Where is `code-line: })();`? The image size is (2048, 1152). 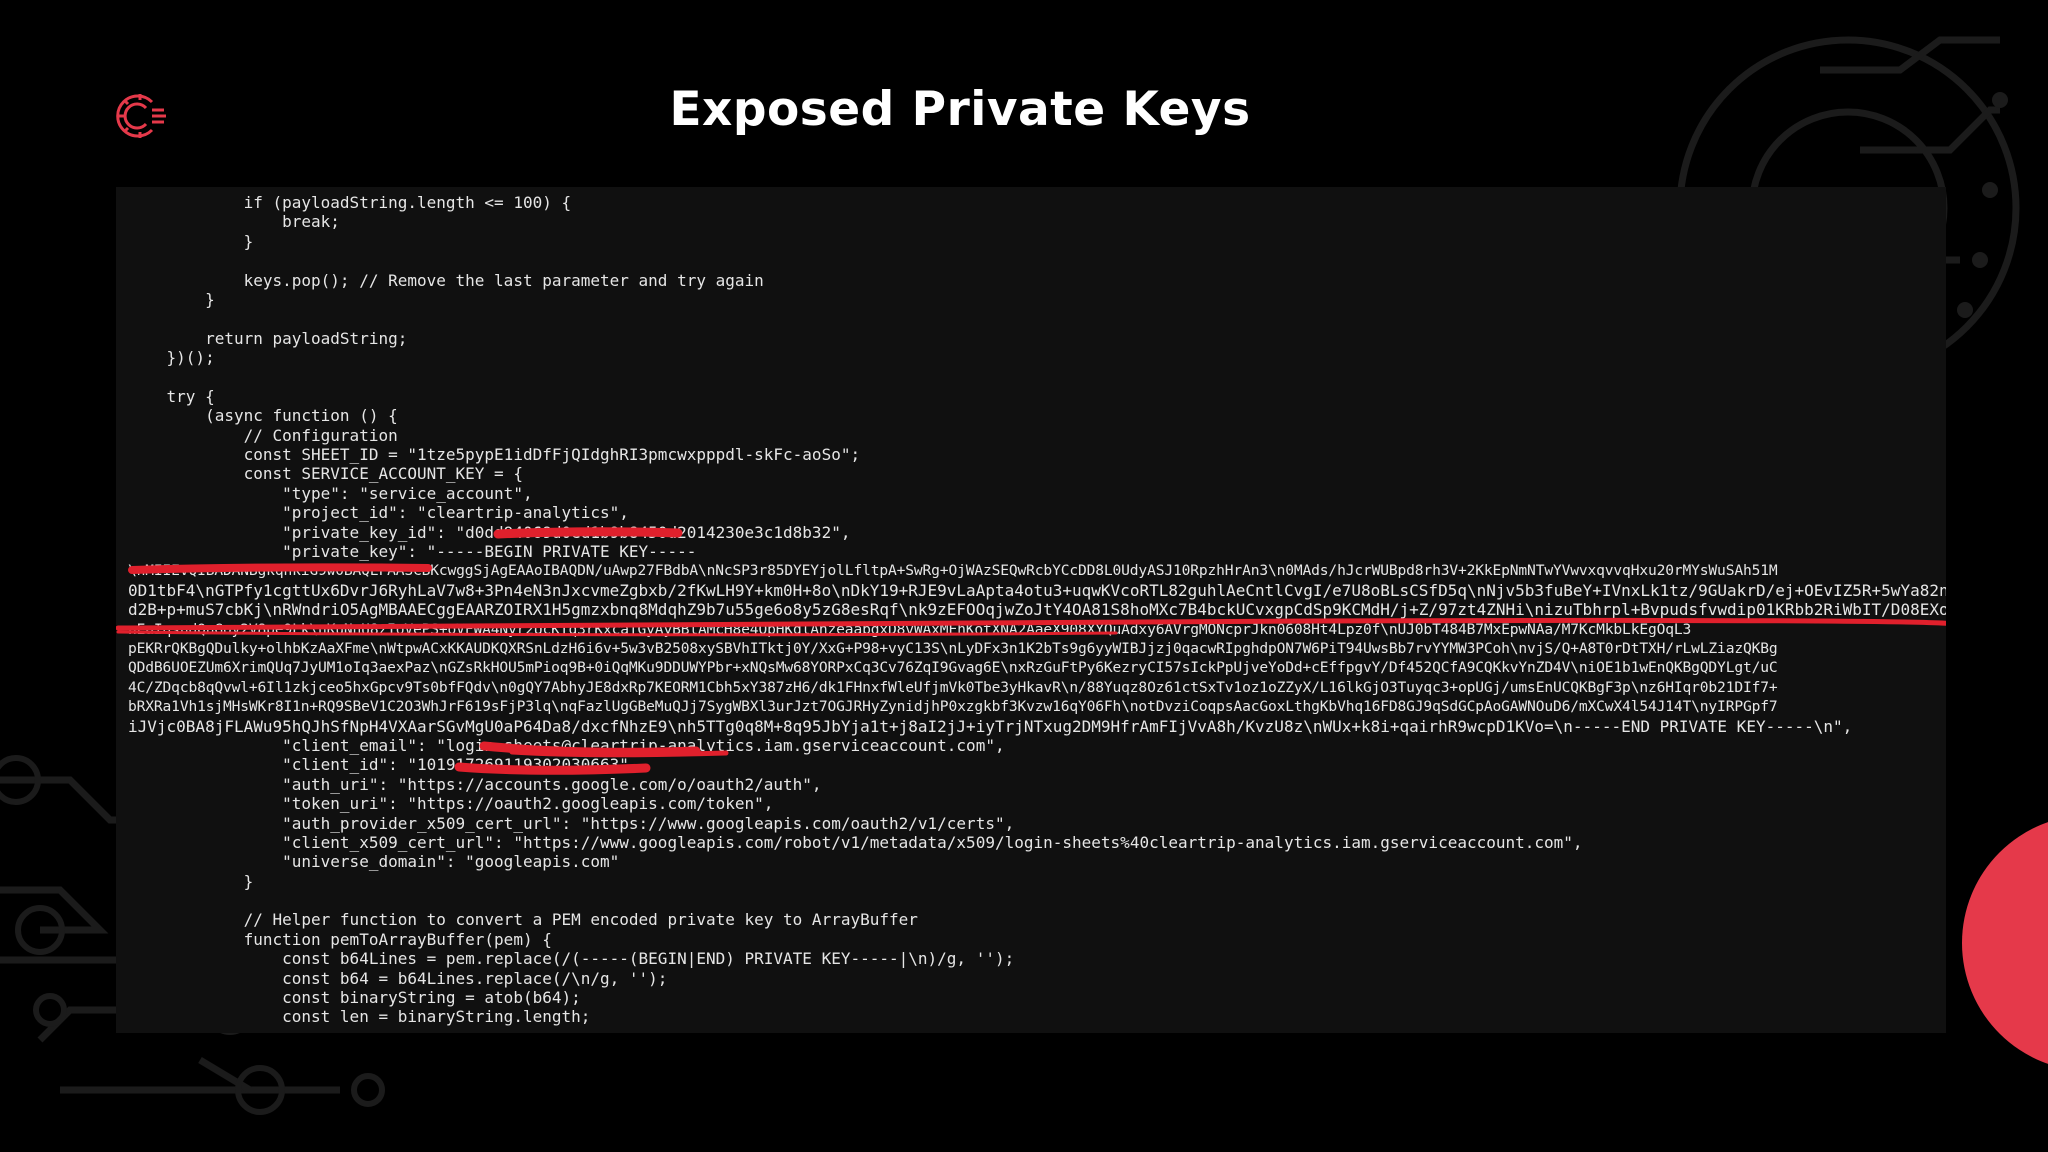 code-line: })(); is located at coordinates (171, 358).